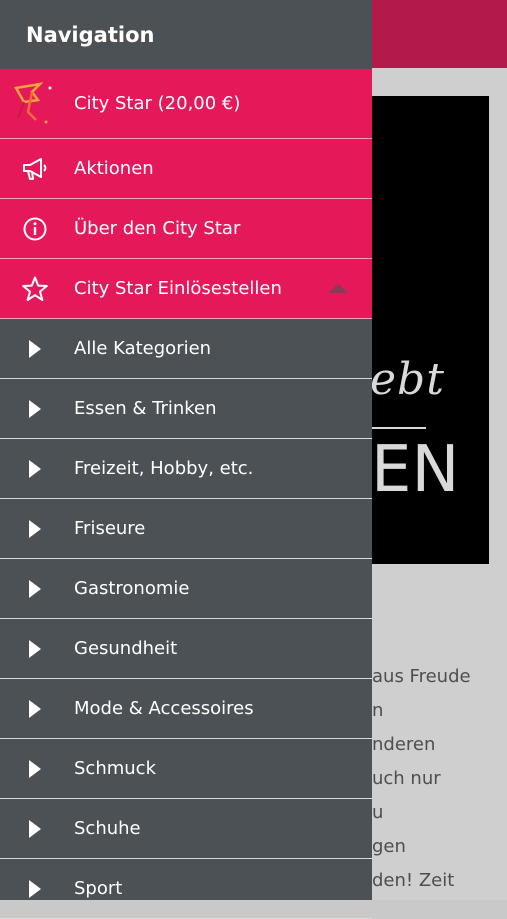  I want to click on category-item: Freizeit, Hobby, etc., so click(186, 469).